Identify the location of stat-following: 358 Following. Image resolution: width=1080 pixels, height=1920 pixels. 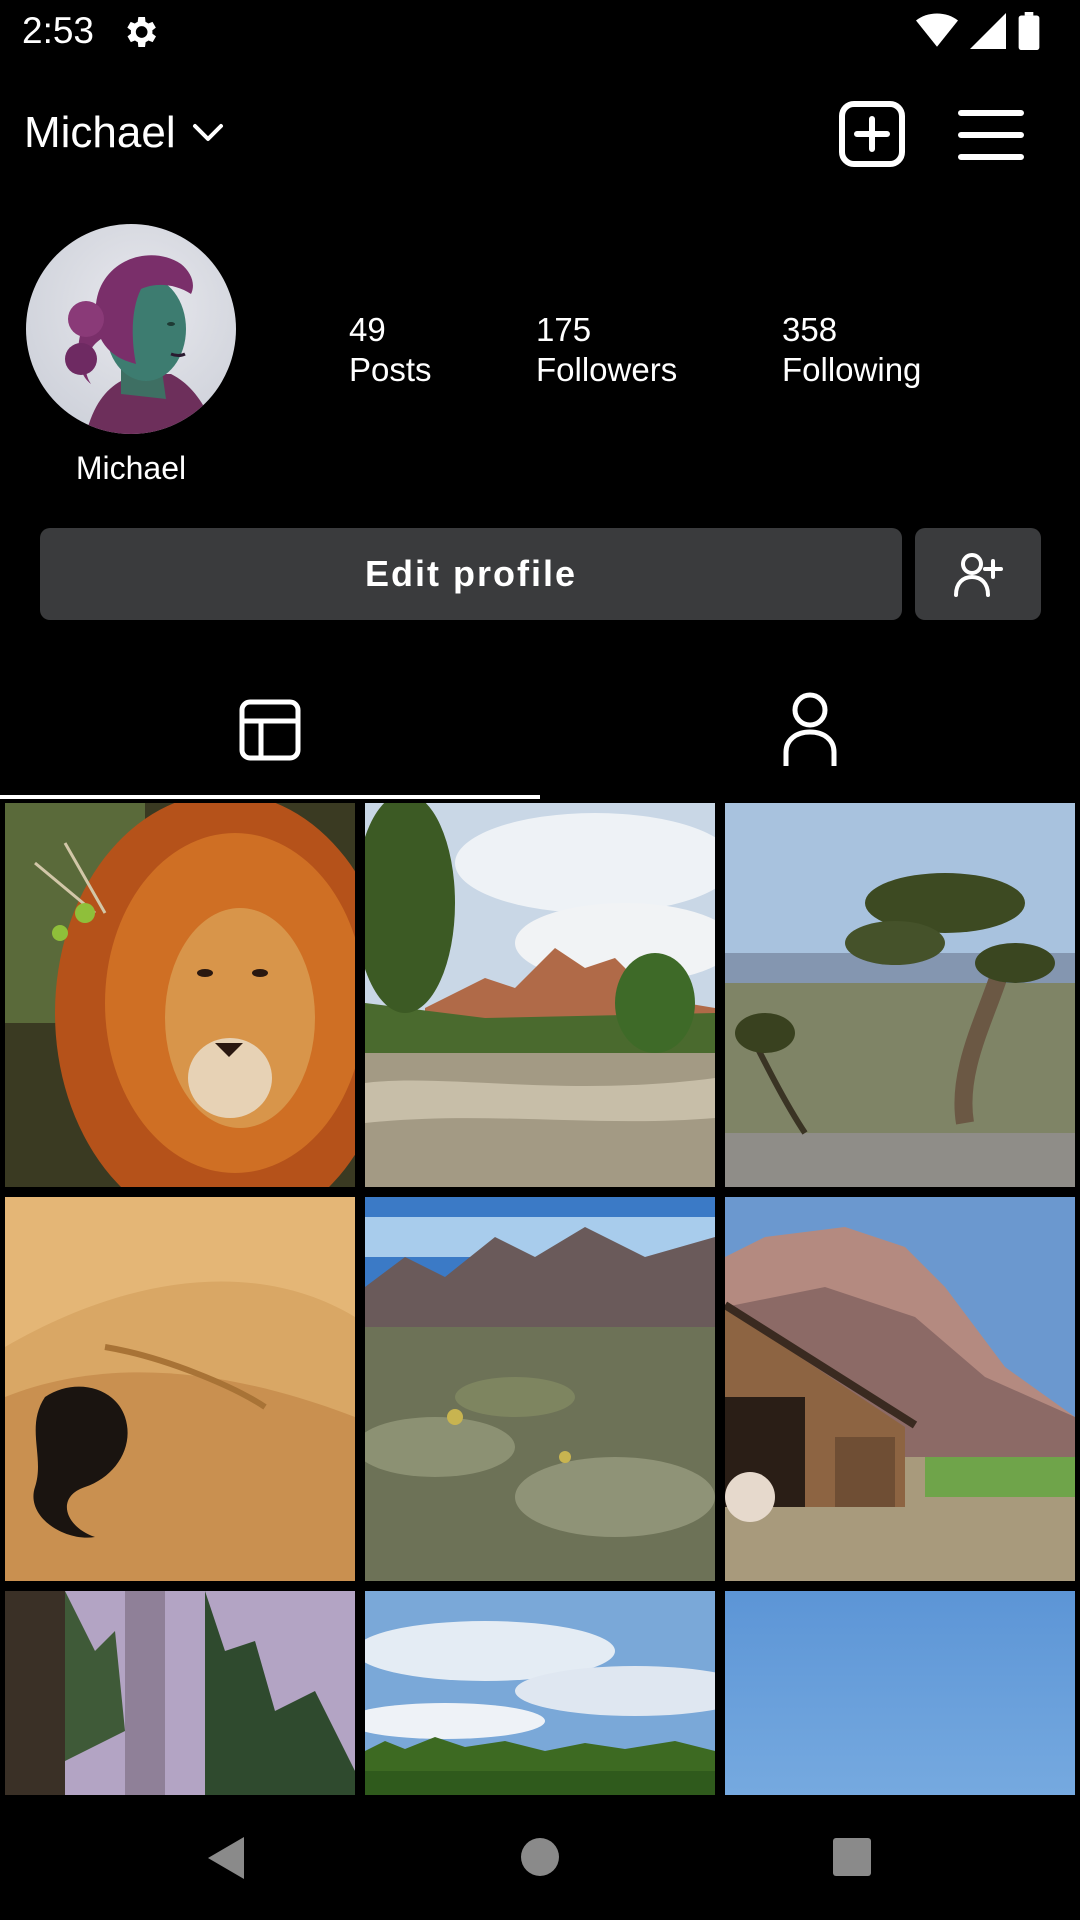
(851, 350).